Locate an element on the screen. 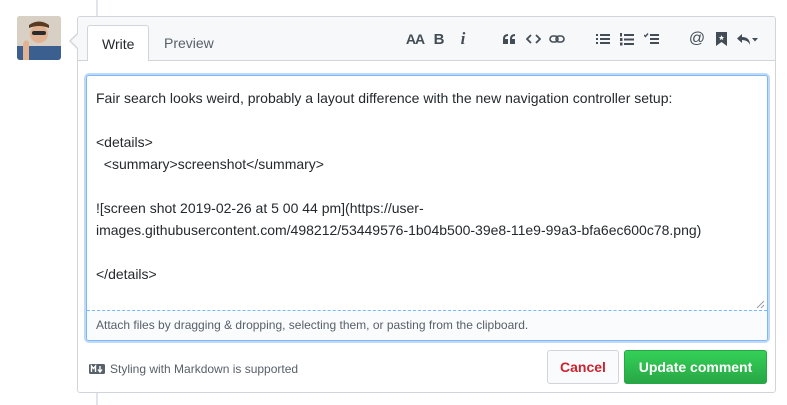 This screenshot has height=405, width=787. heading-button: AA is located at coordinates (415, 39).